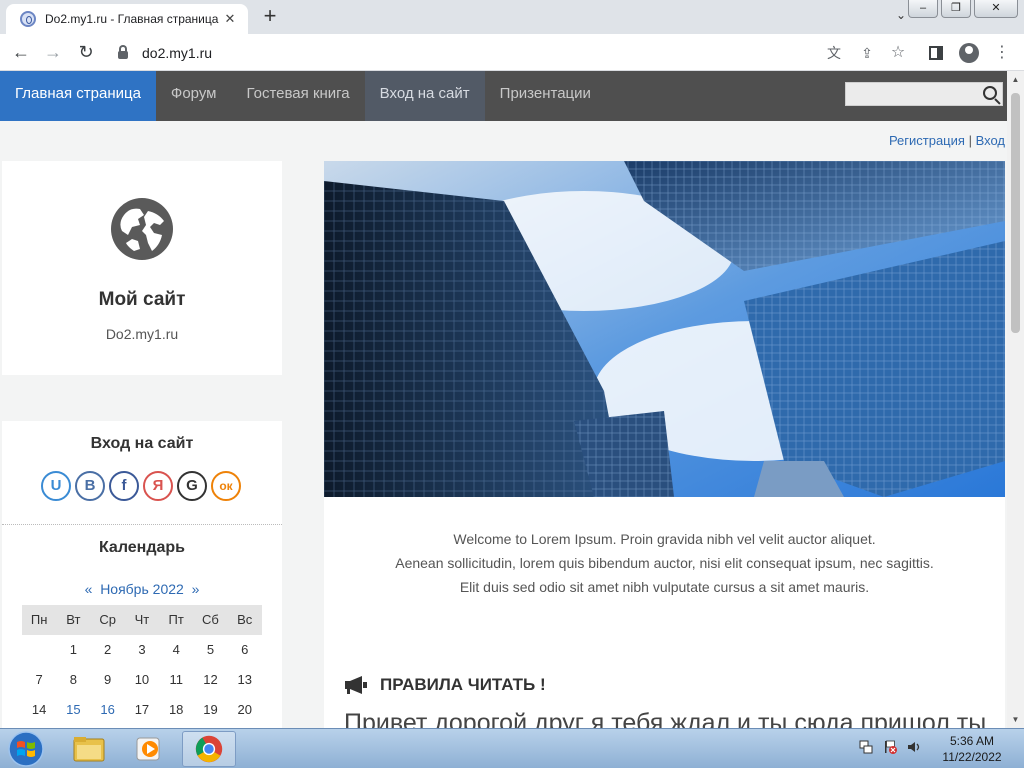 The image size is (1024, 768). I want to click on calendar-weekday-row: Пн Вт Ср Чт Пт Сб Вс, so click(142, 620).